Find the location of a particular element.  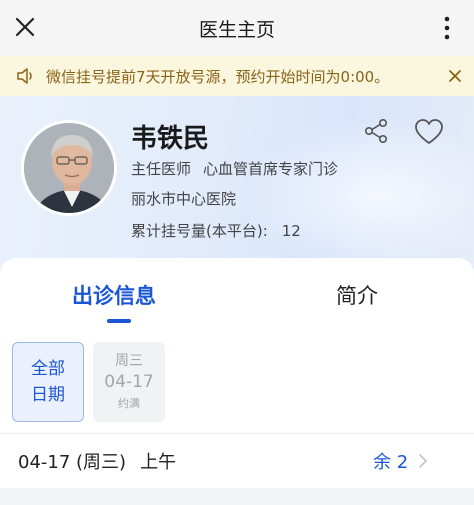

appointment-count: 12 is located at coordinates (291, 231).